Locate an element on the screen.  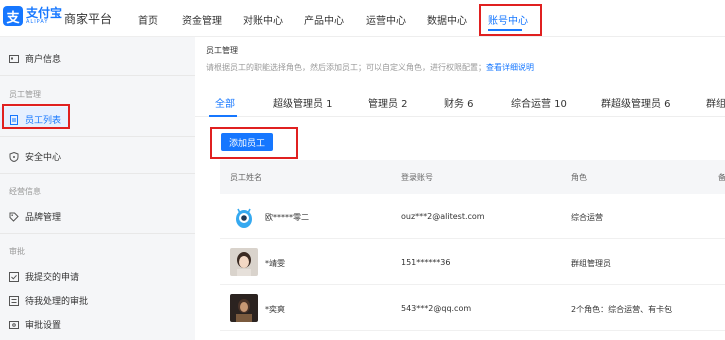
document-icon is located at coordinates (14, 119).